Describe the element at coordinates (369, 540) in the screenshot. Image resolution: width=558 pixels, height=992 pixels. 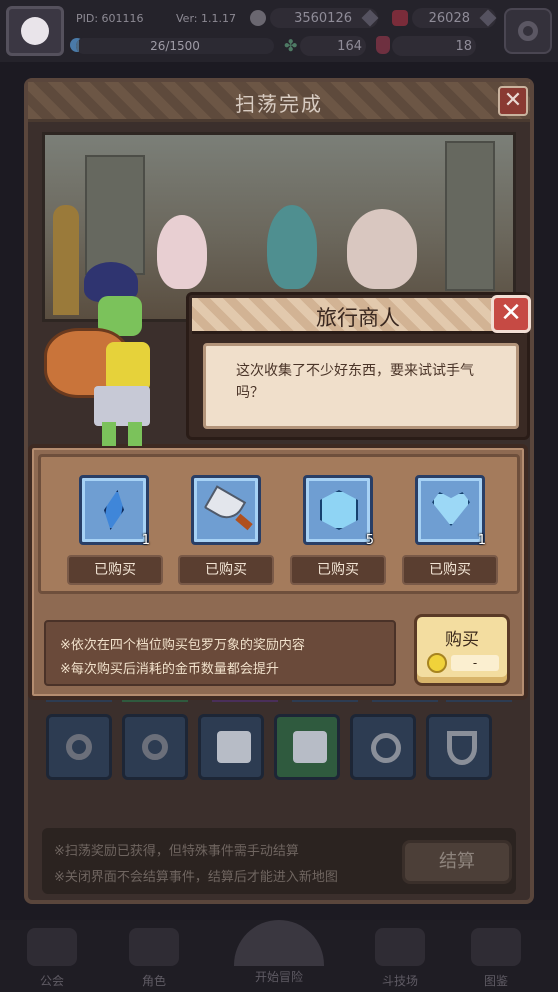
I see `item-count: 5` at that location.